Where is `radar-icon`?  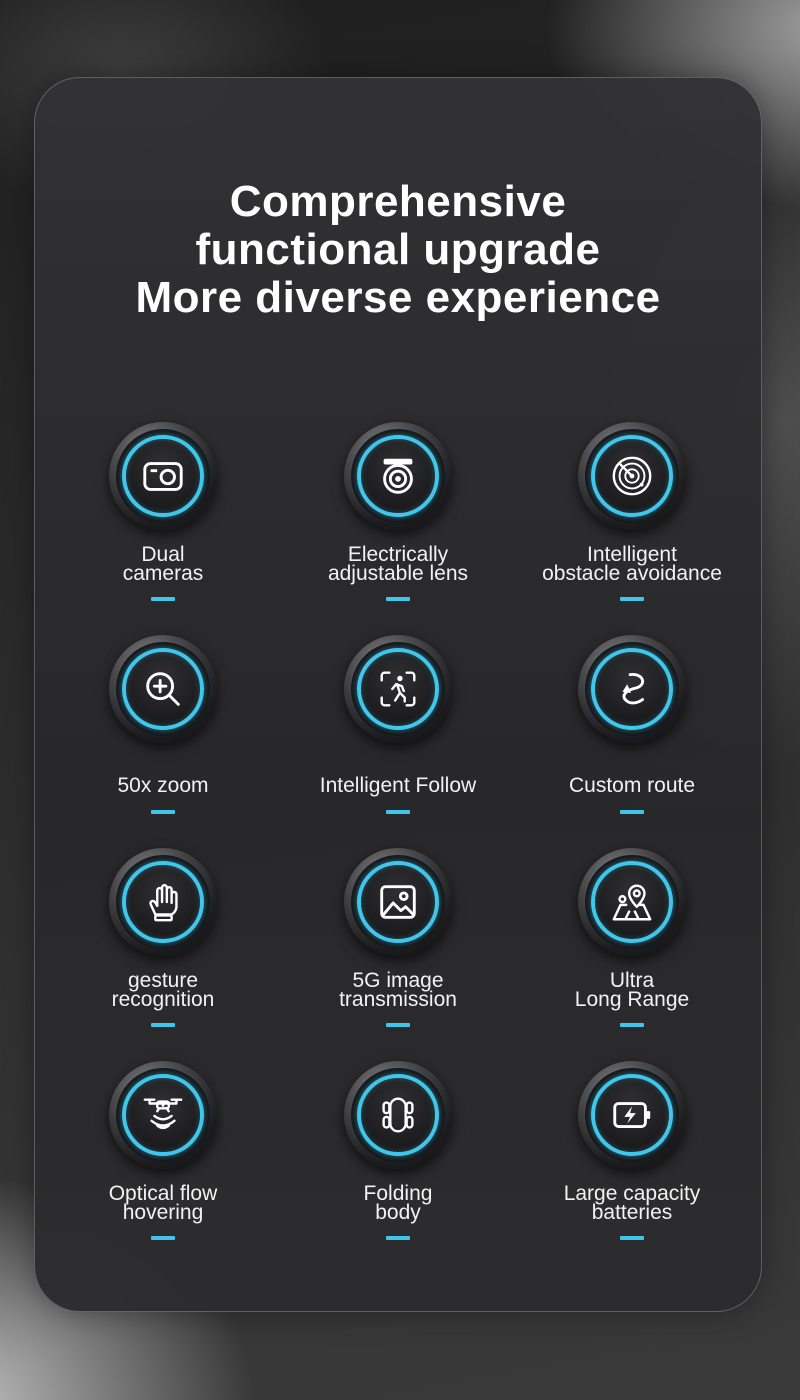 radar-icon is located at coordinates (632, 476).